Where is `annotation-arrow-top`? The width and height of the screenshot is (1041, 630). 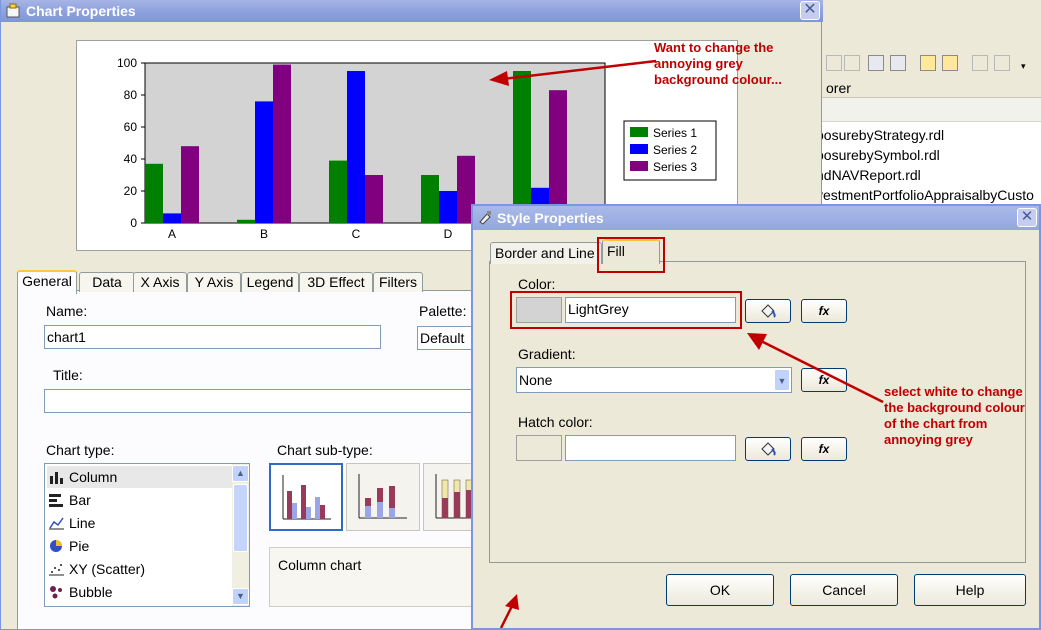
annotation-arrow-top is located at coordinates (573, 72).